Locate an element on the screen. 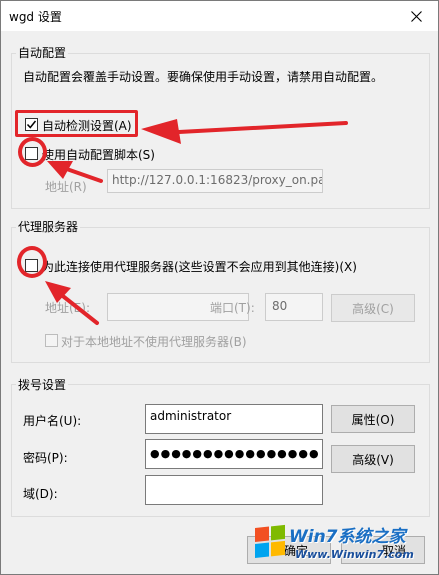  proxy-address-label: 地址(E): is located at coordinates (67, 308).